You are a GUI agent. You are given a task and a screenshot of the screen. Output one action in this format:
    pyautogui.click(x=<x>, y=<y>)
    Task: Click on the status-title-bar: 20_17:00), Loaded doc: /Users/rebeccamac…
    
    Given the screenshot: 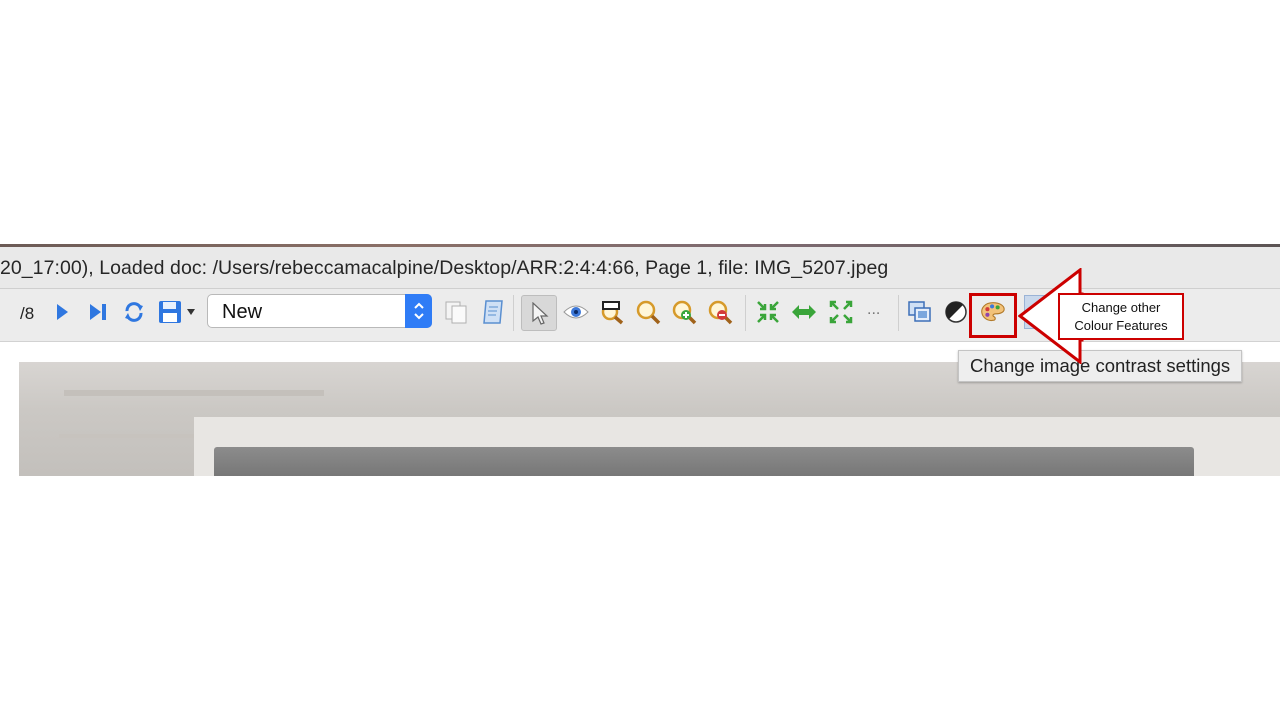 What is the action you would take?
    pyautogui.click(x=640, y=268)
    